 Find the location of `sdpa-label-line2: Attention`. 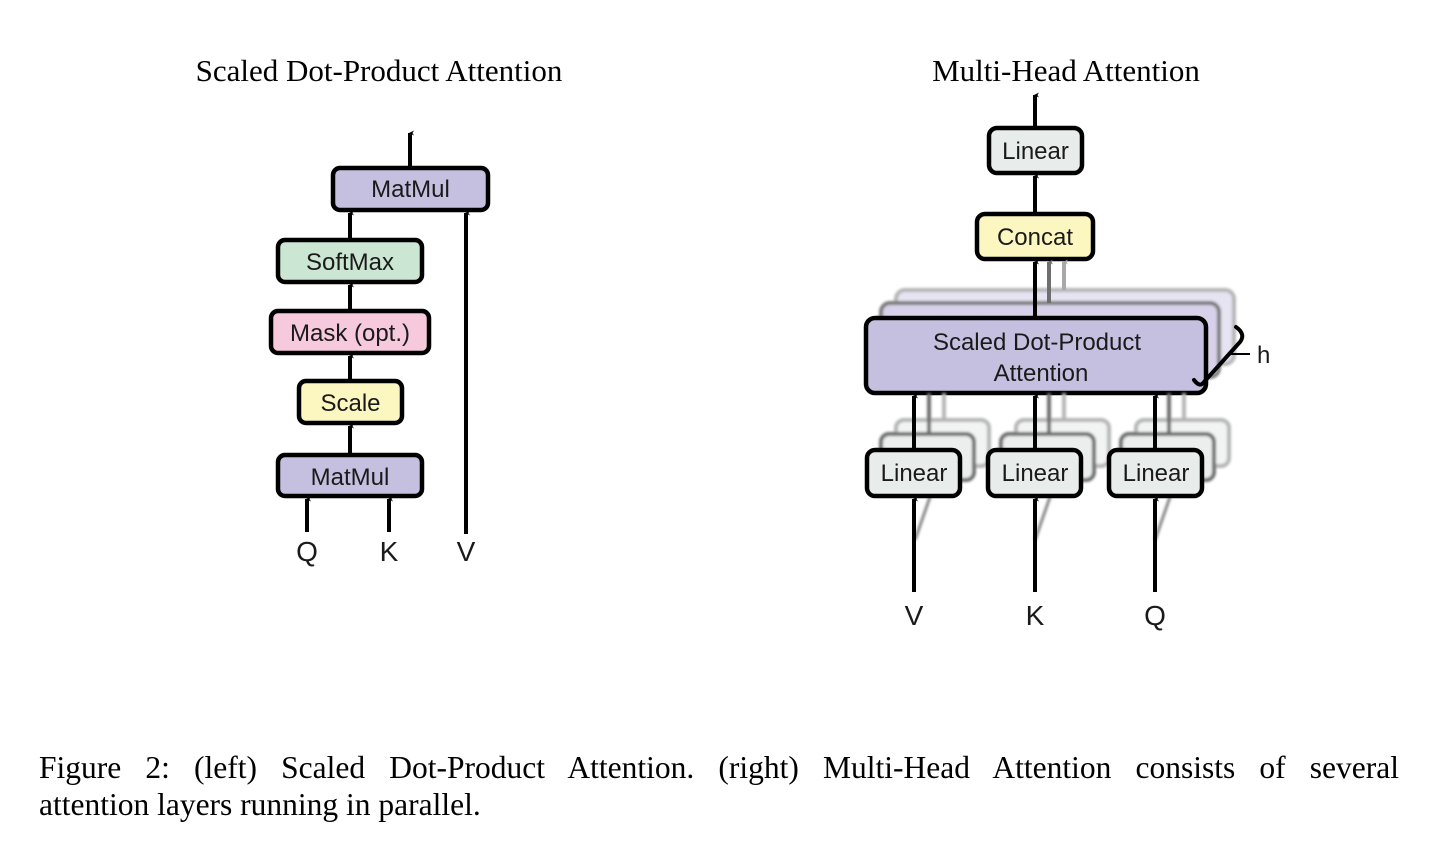

sdpa-label-line2: Attention is located at coordinates (1041, 373).